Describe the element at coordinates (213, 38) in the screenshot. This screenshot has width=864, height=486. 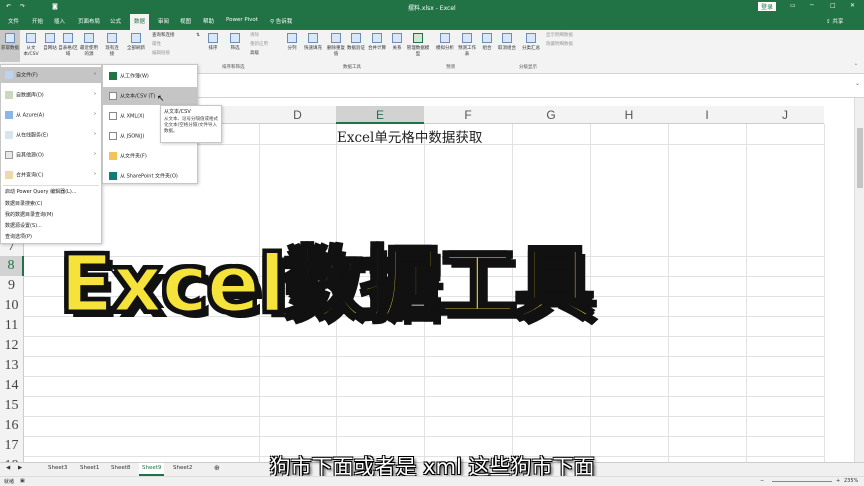
I see `sort-icon` at that location.